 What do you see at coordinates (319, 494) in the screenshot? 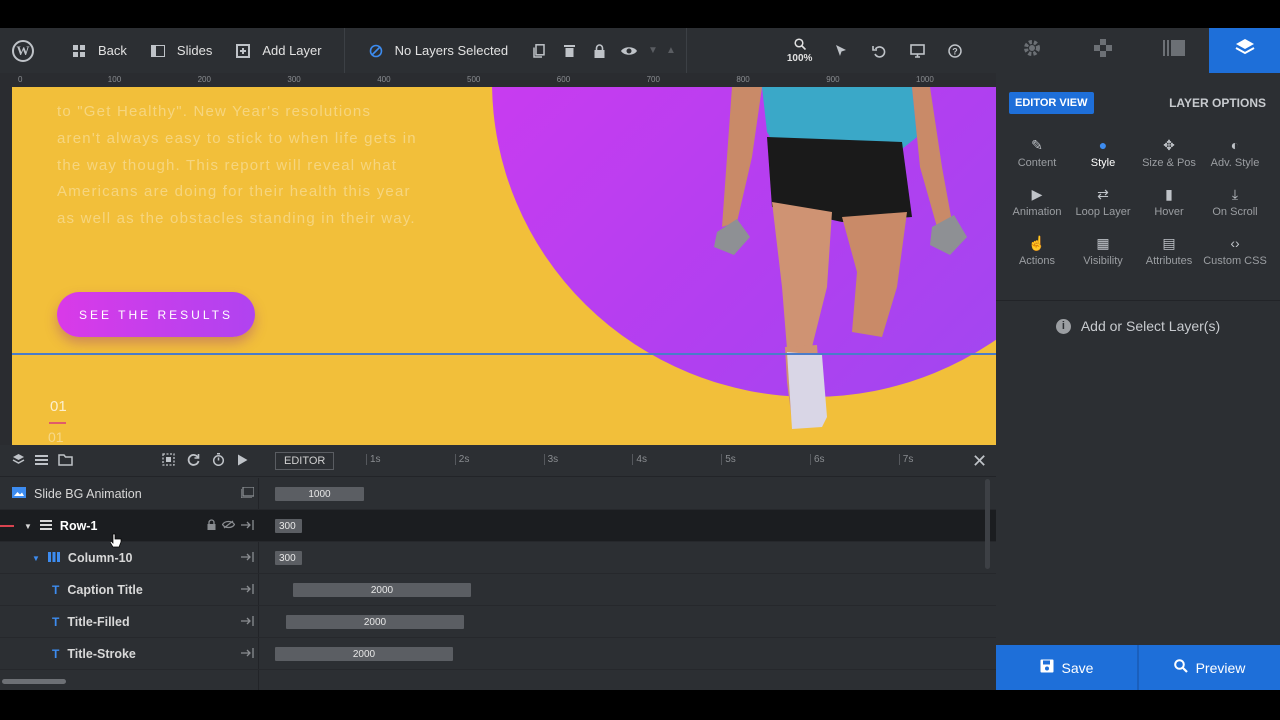
I see `duration-bar: 1000` at bounding box center [319, 494].